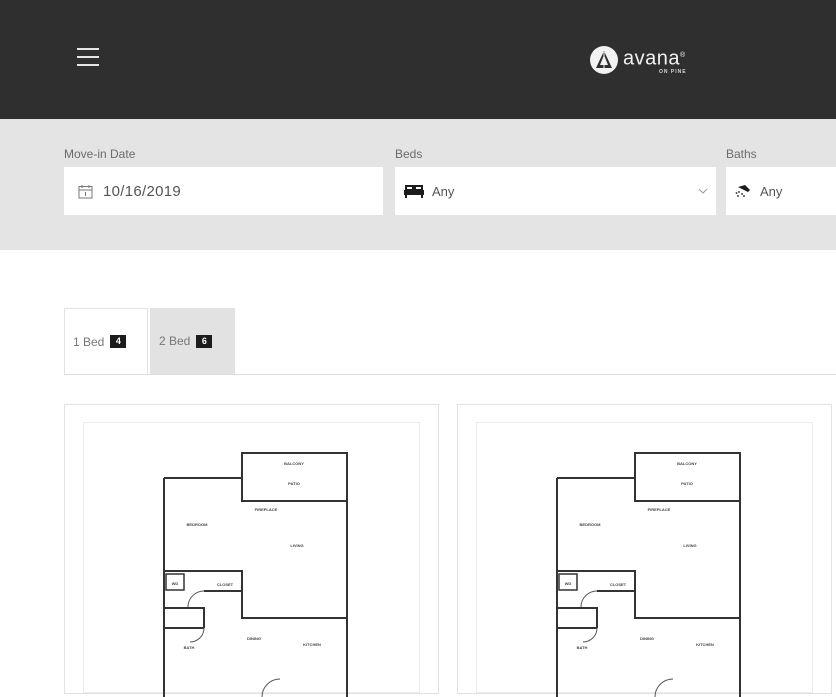 This screenshot has height=697, width=836. Describe the element at coordinates (88, 57) in the screenshot. I see `hamburger-menu-icon` at that location.